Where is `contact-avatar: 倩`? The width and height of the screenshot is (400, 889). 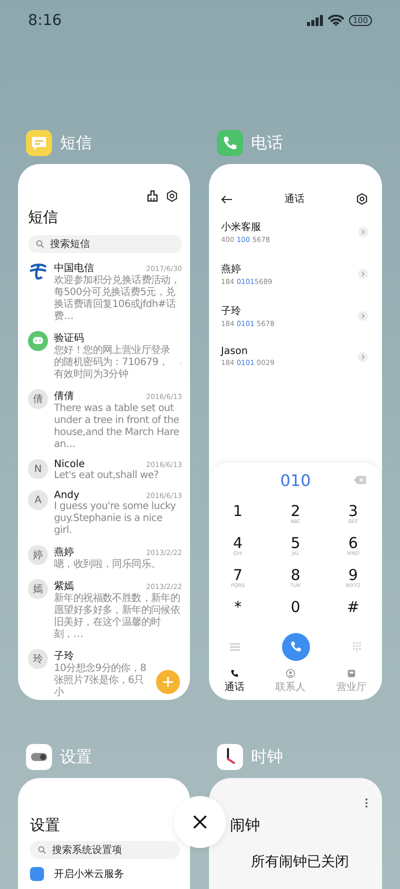
contact-avatar: 倩 is located at coordinates (38, 399).